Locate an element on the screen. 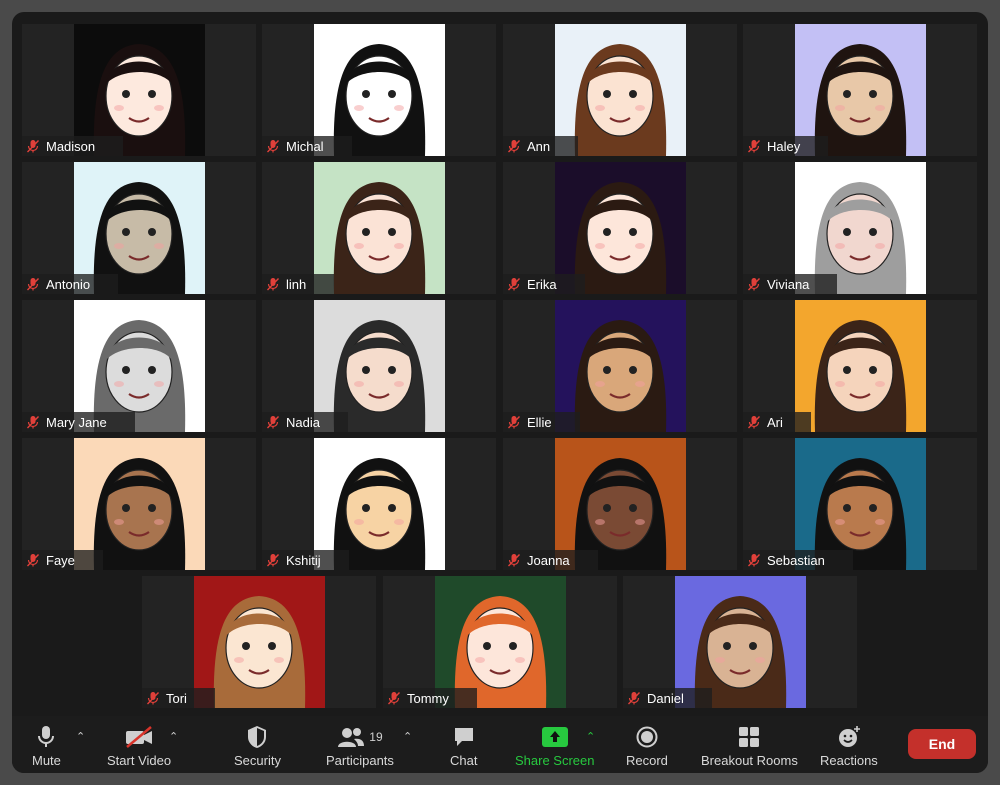  chat-button: Chat is located at coordinates (463, 746).